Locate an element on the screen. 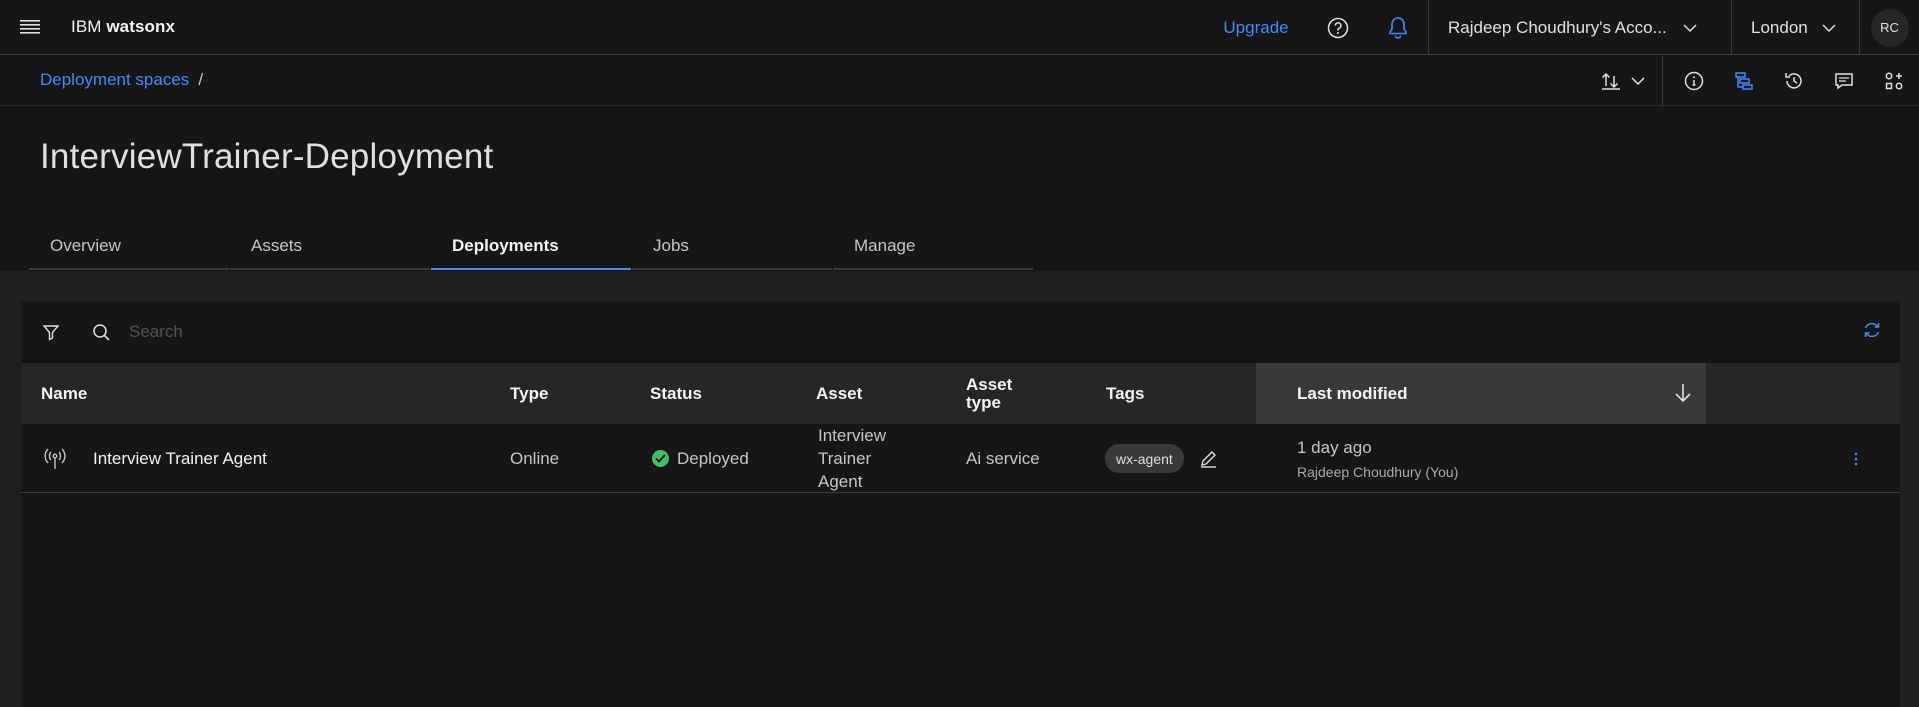  edit-icon is located at coordinates (1208, 458).